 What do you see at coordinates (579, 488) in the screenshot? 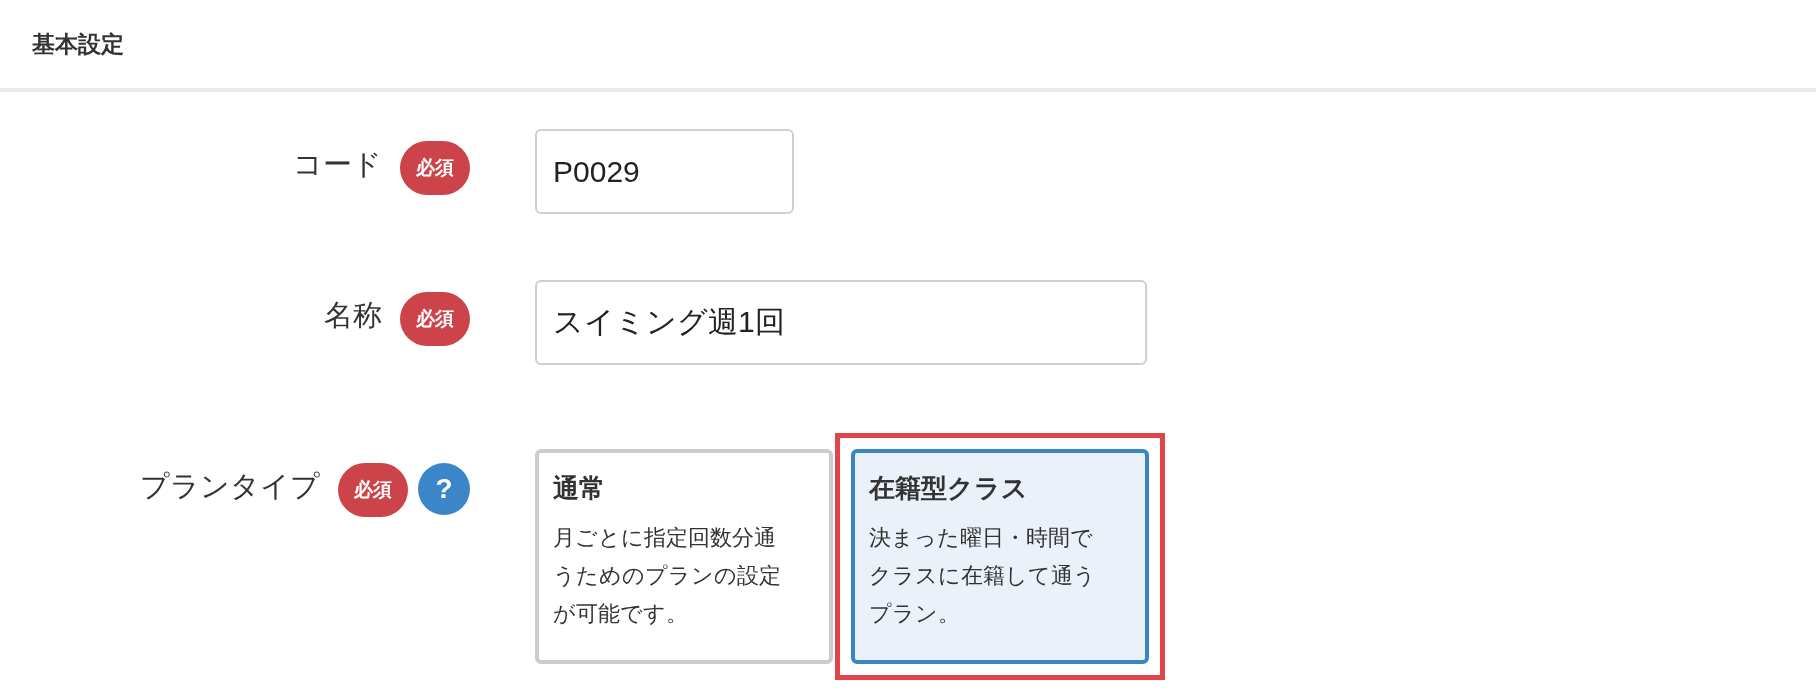
I see `card-title: 通常` at bounding box center [579, 488].